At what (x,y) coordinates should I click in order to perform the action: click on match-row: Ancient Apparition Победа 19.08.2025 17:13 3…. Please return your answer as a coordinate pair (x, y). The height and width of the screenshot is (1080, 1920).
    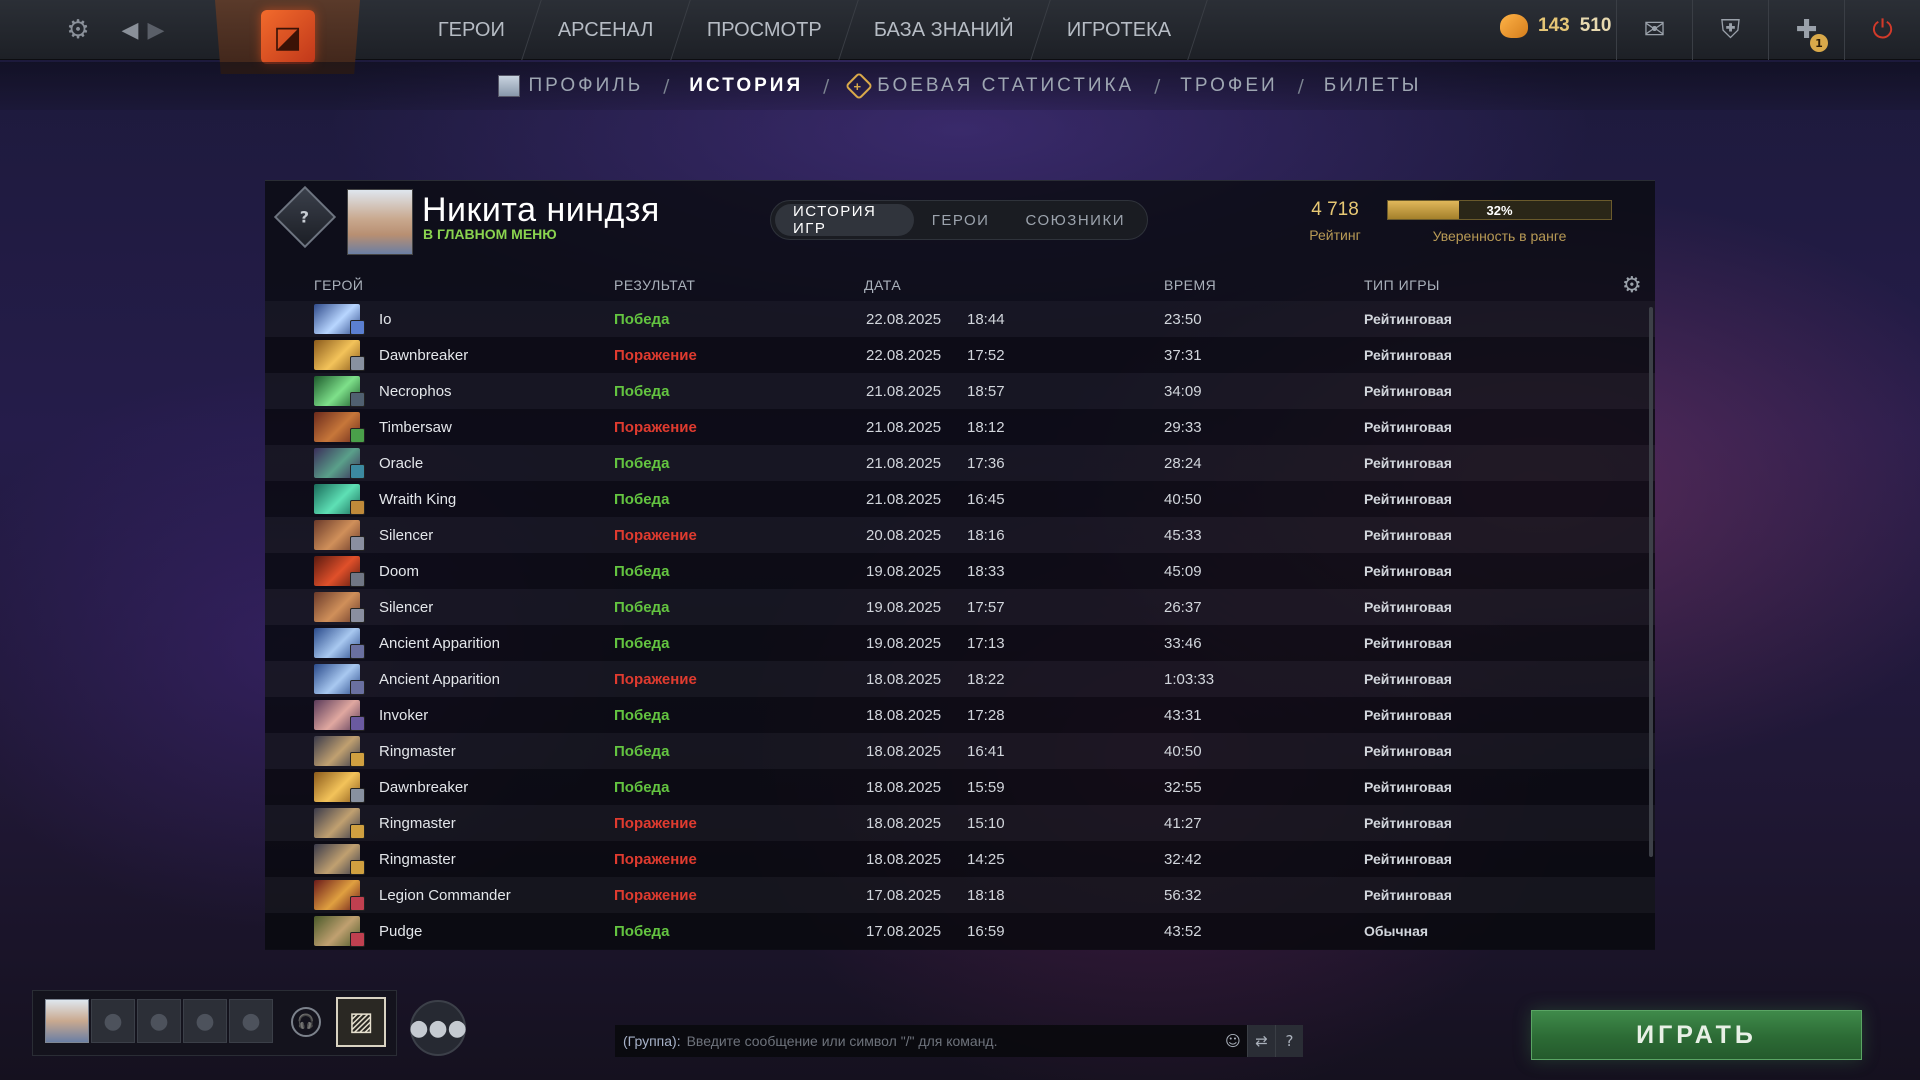
    Looking at the image, I should click on (960, 643).